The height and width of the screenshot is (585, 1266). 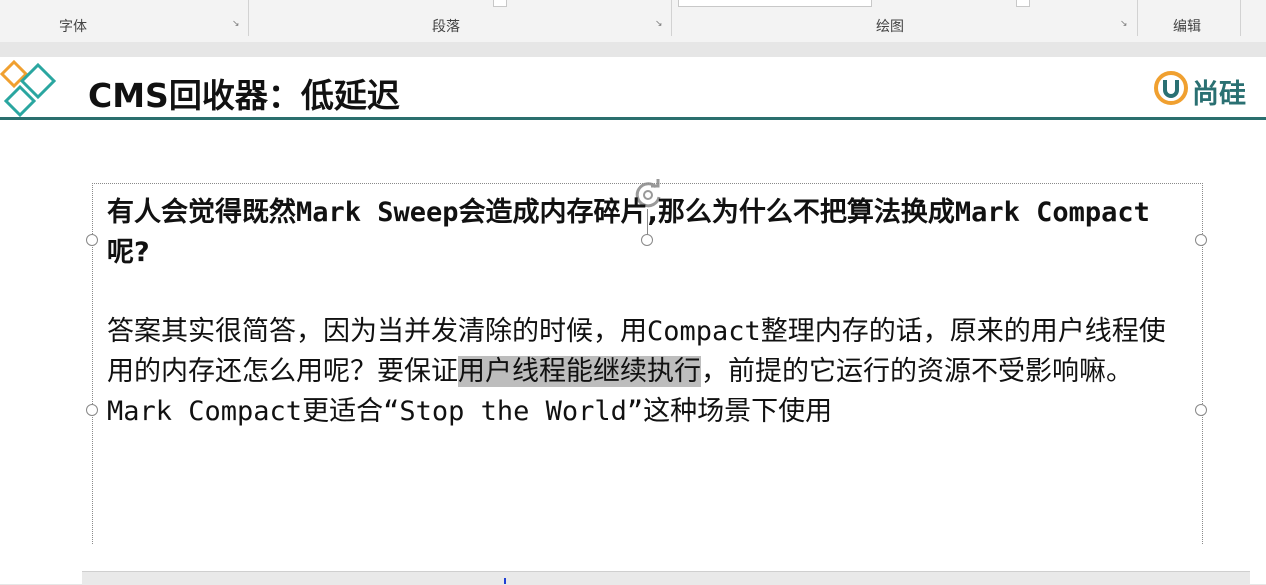 What do you see at coordinates (1052, 212) in the screenshot?
I see `question-code-2: Mark Compact` at bounding box center [1052, 212].